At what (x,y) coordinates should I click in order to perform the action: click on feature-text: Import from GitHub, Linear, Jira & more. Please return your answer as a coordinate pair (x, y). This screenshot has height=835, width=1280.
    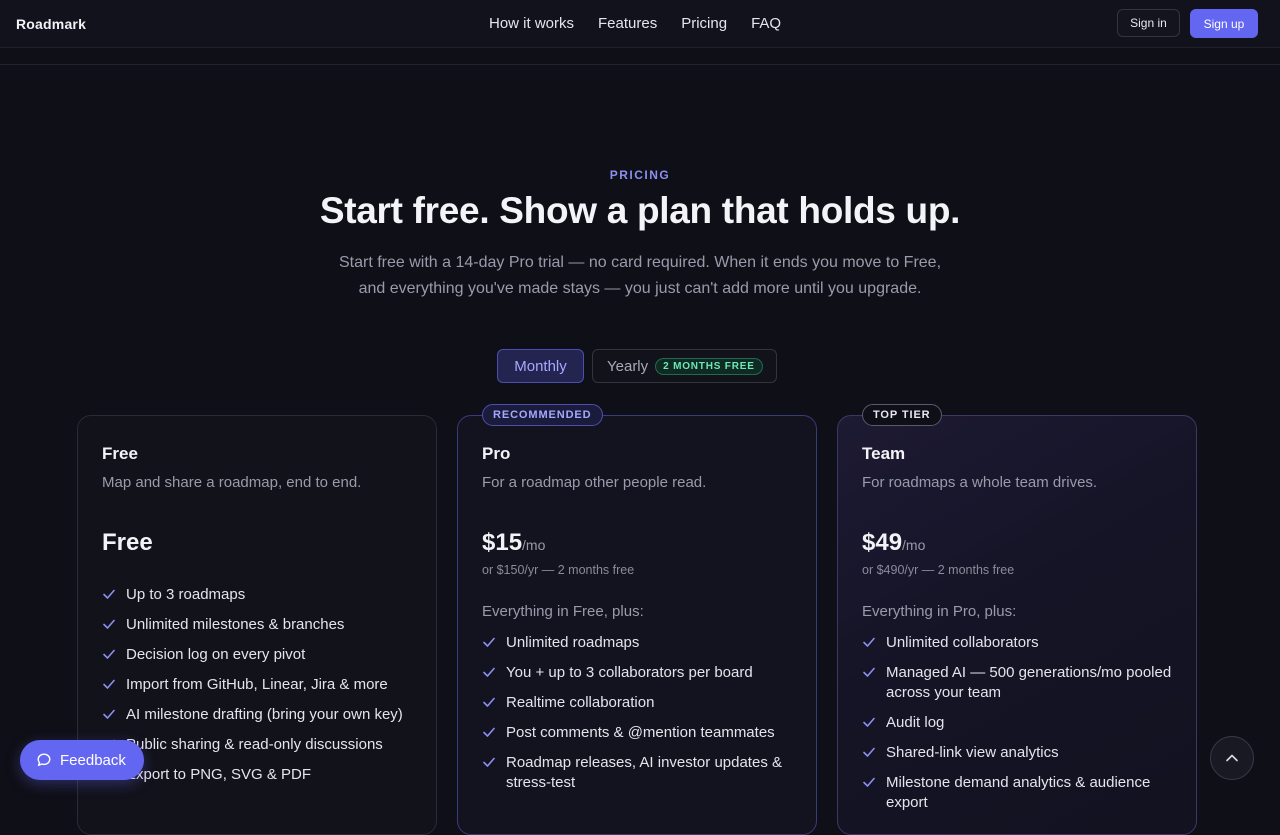
    Looking at the image, I should click on (257, 684).